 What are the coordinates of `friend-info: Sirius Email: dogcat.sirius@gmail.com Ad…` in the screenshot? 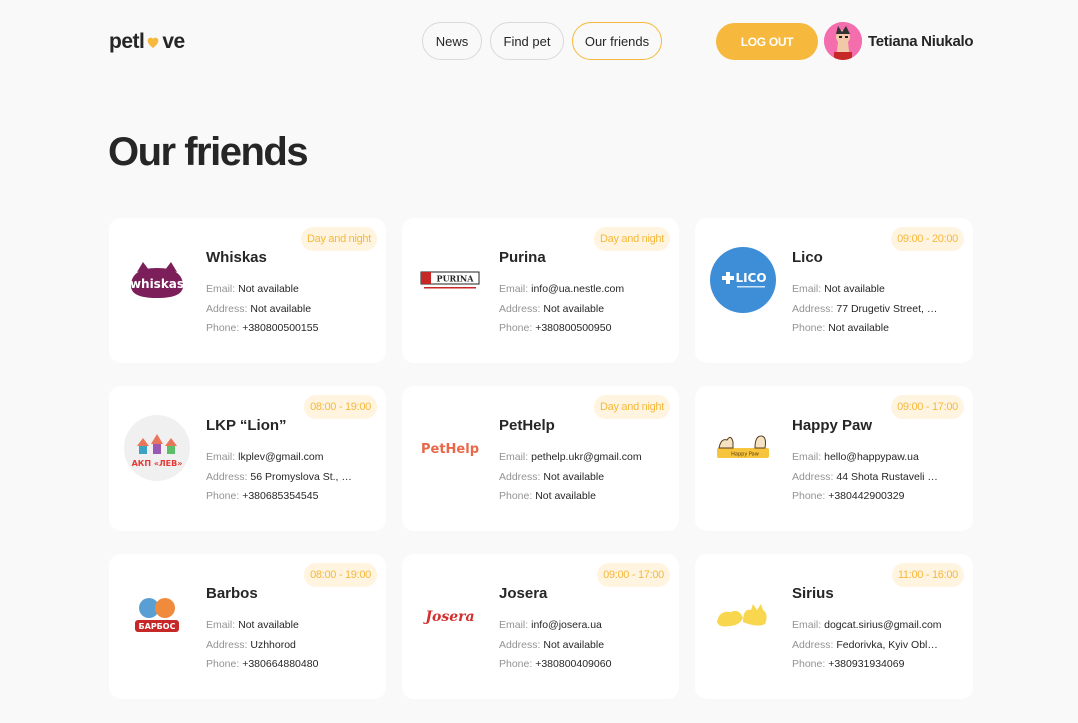 It's located at (867, 630).